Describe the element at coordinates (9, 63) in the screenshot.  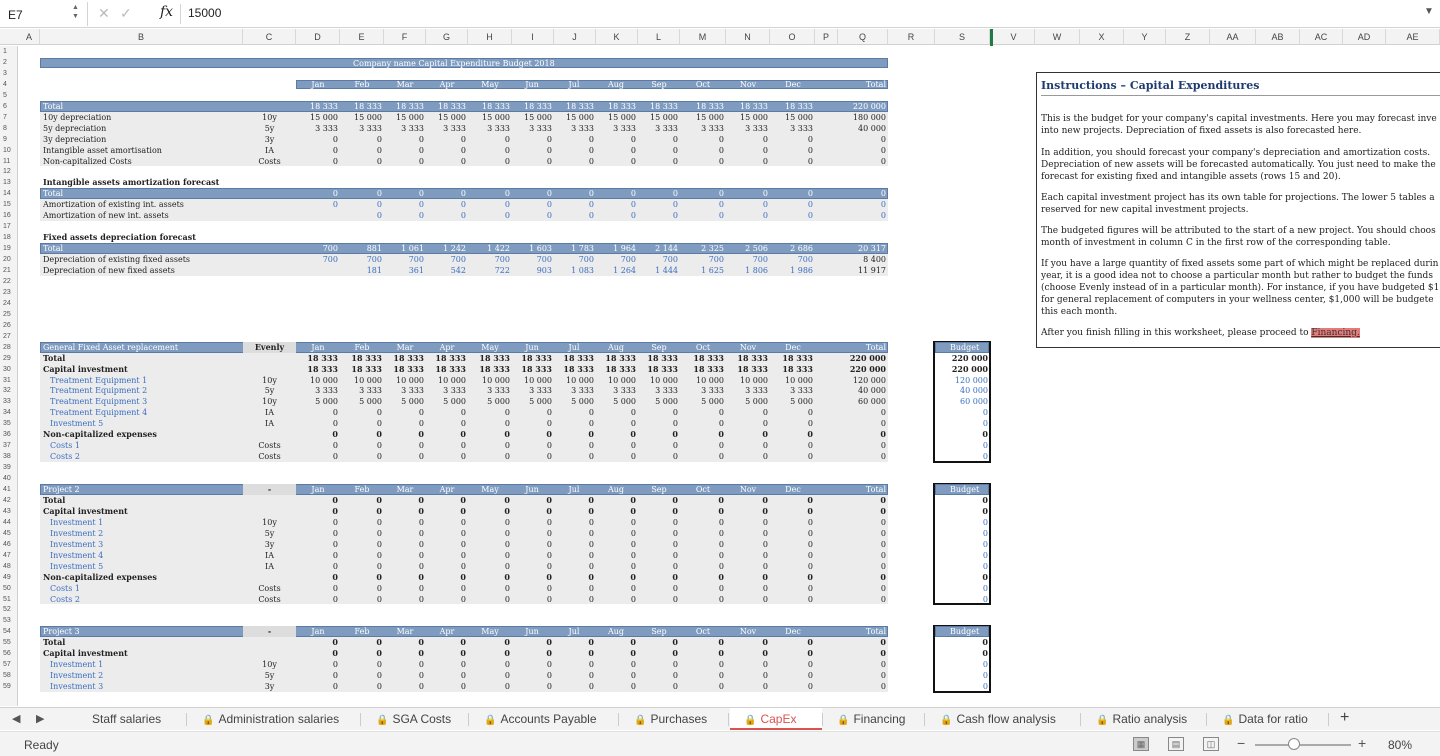
I see `row-header: 2` at that location.